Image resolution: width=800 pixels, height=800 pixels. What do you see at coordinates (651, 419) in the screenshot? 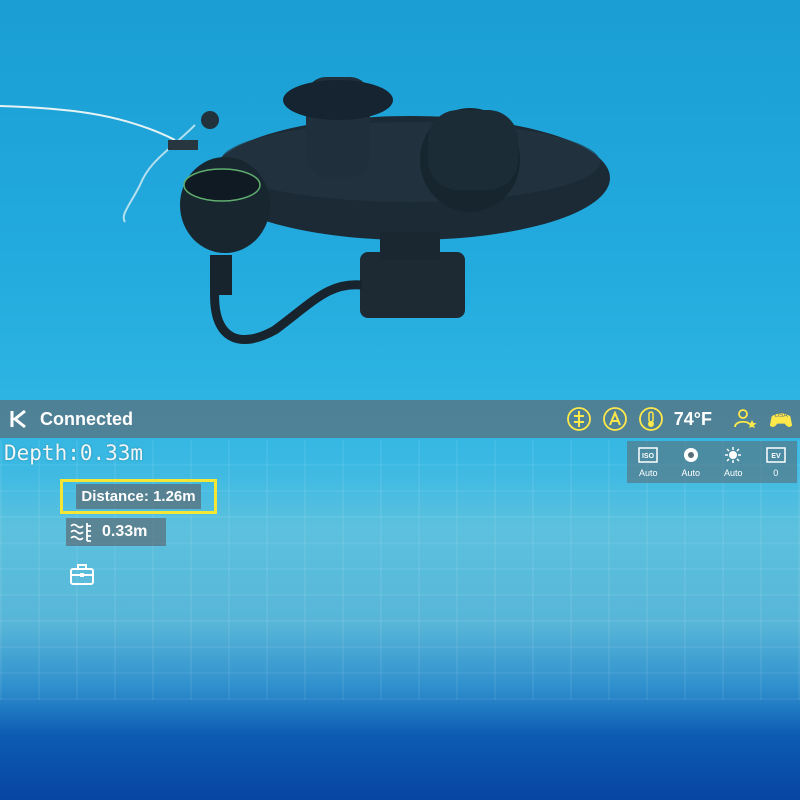
I see `thermometer-icon` at bounding box center [651, 419].